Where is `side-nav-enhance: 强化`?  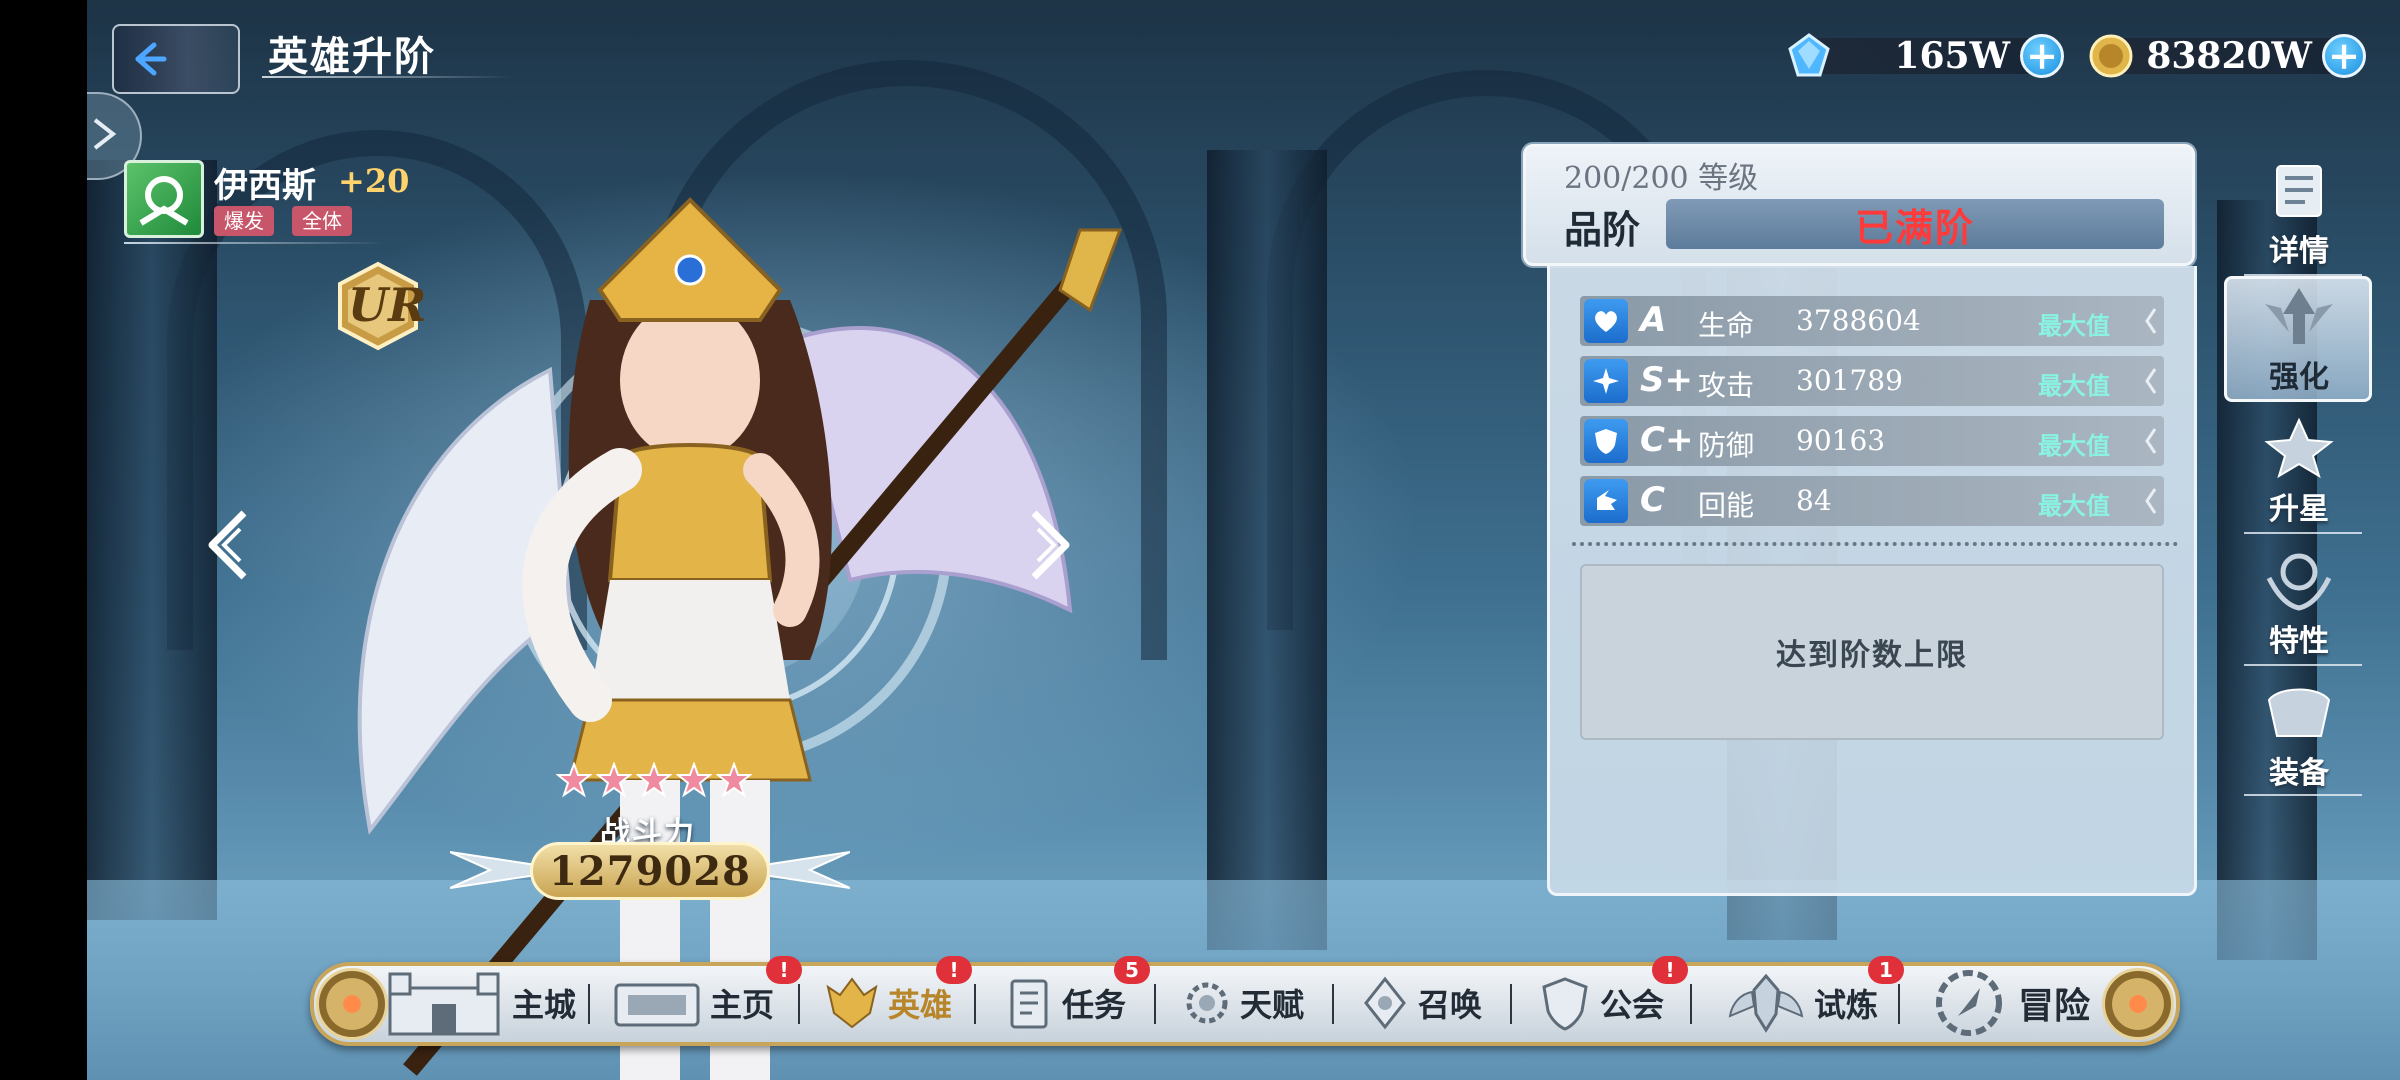
side-nav-enhance: 强化 is located at coordinates (2299, 336).